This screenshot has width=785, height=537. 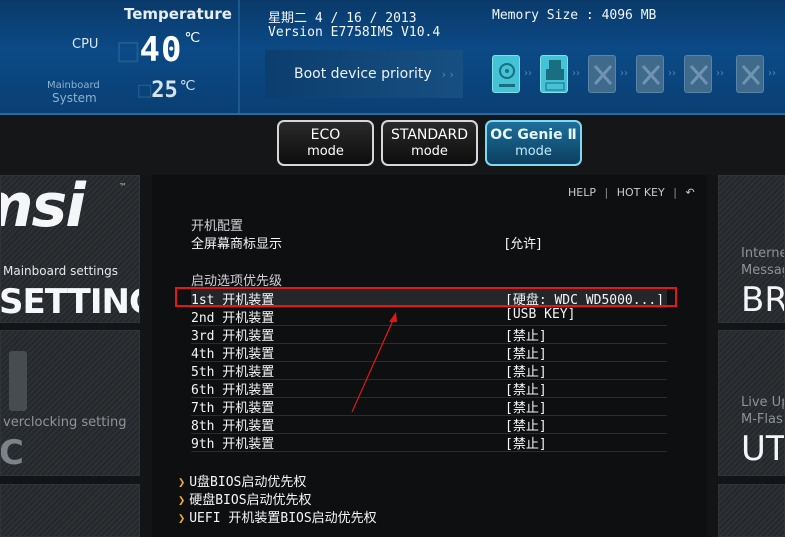 What do you see at coordinates (574, 15) in the screenshot?
I see `memory-size: Memory Size : 4096 MB` at bounding box center [574, 15].